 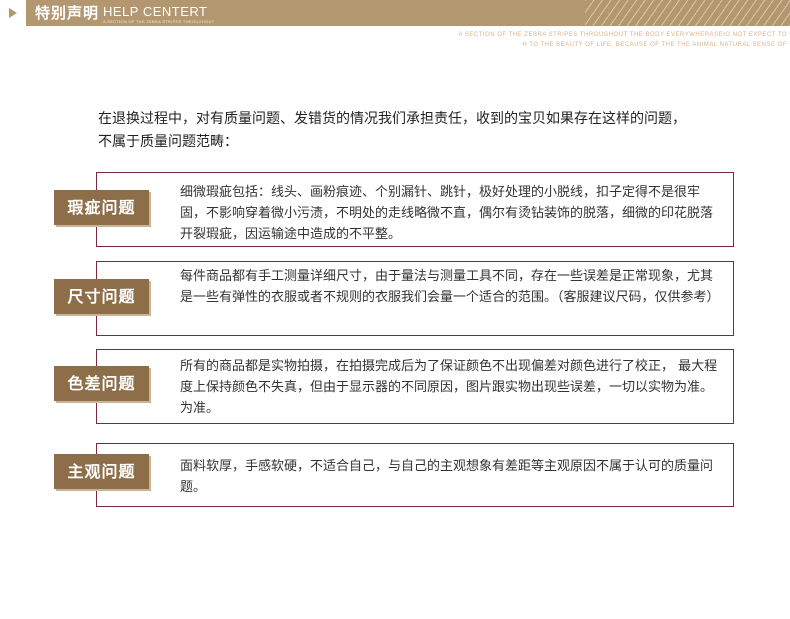 I want to click on play-arrow-icon, so click(x=13, y=13).